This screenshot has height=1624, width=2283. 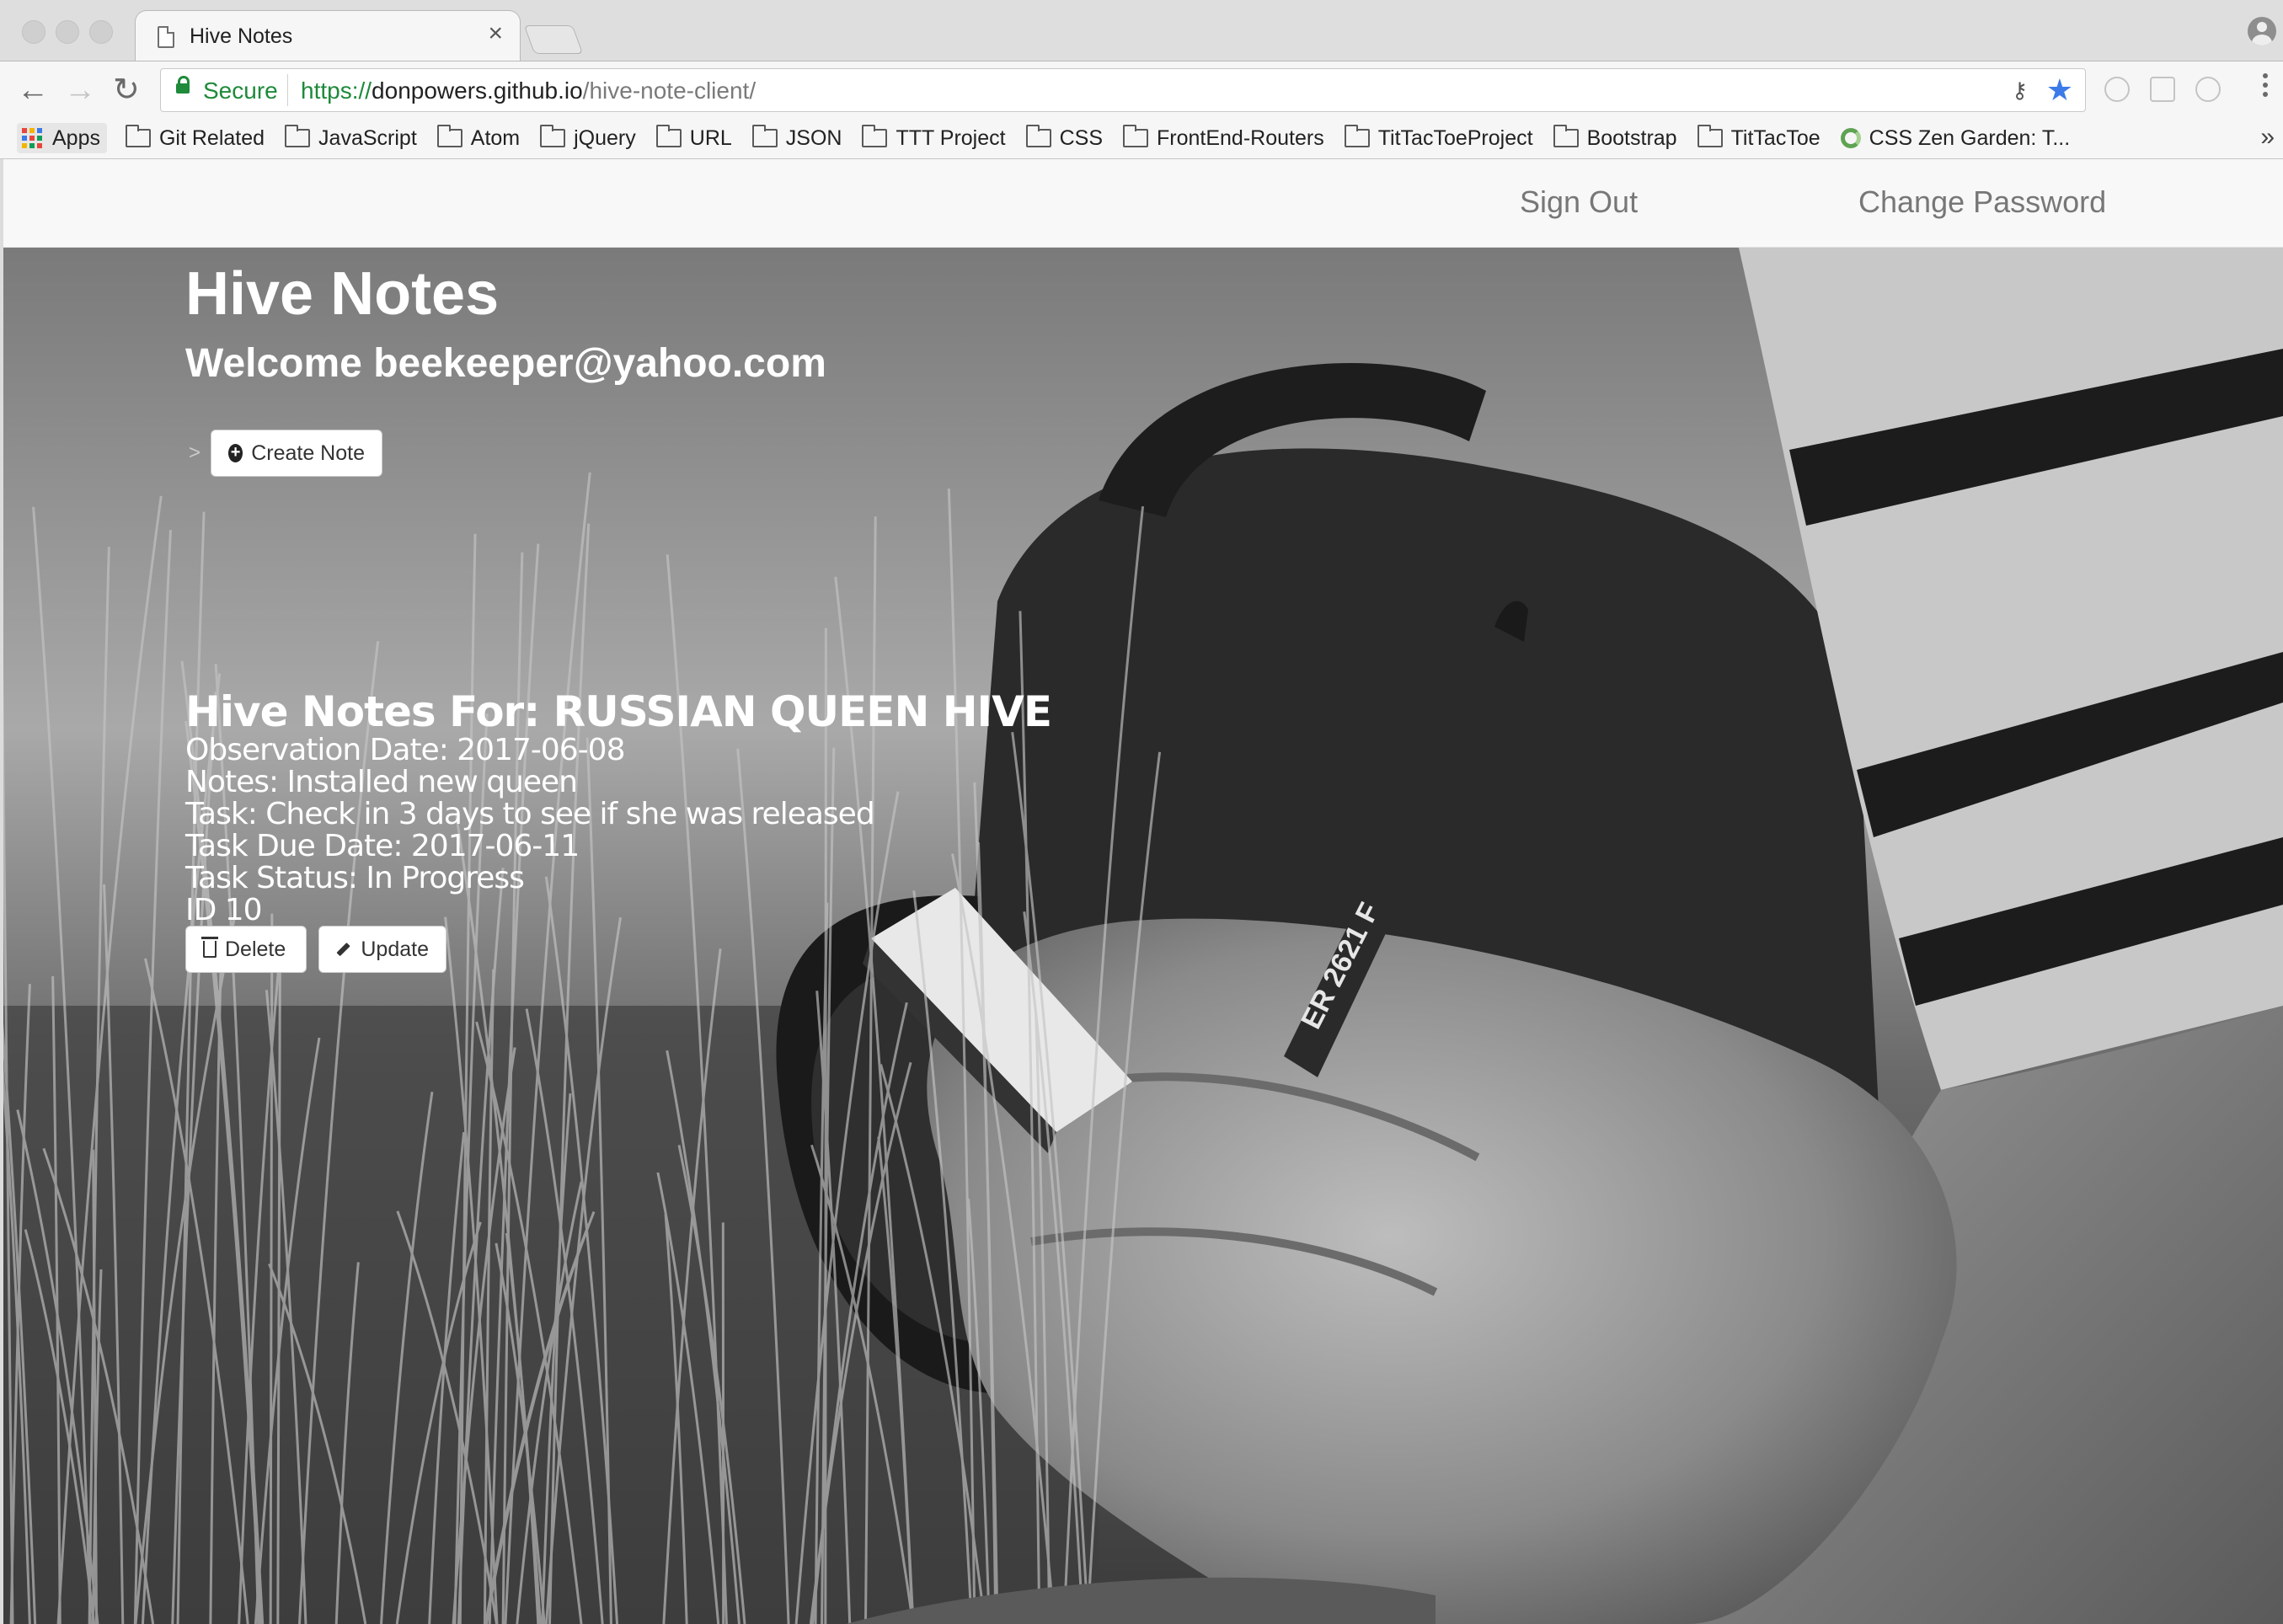 I want to click on pencil-icon, so click(x=343, y=949).